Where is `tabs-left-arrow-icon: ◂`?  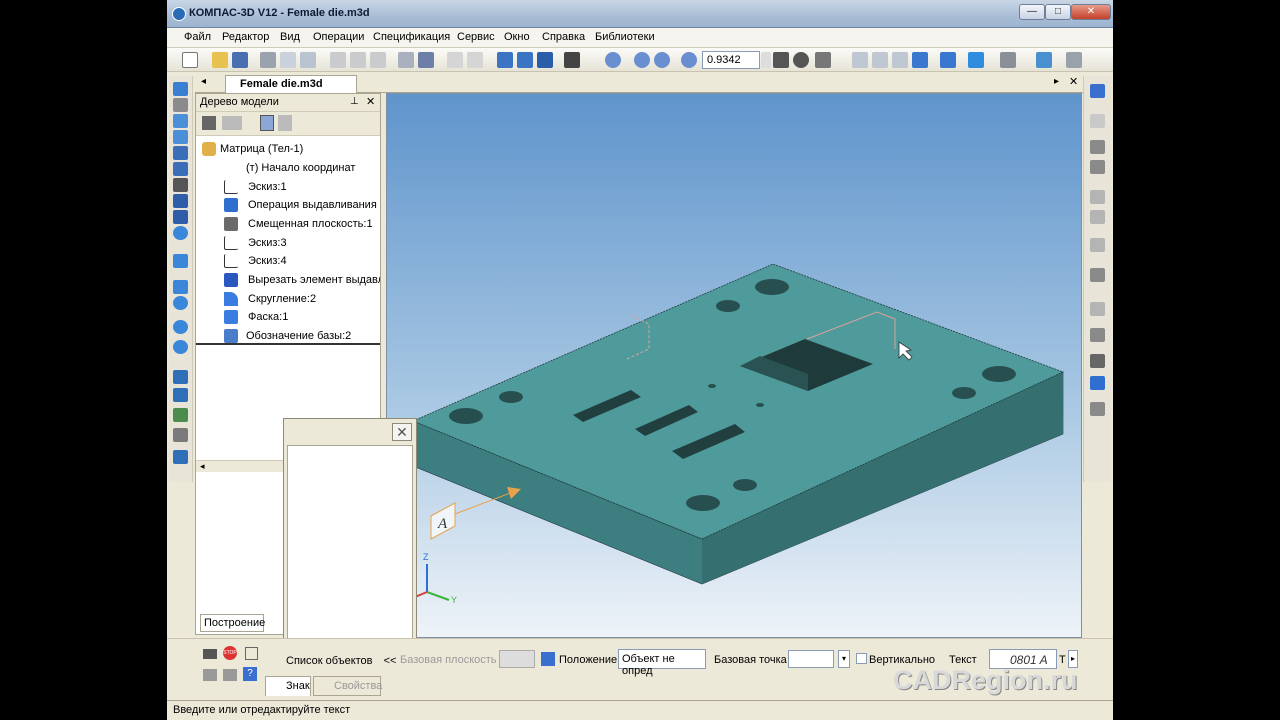 tabs-left-arrow-icon: ◂ is located at coordinates (203, 81).